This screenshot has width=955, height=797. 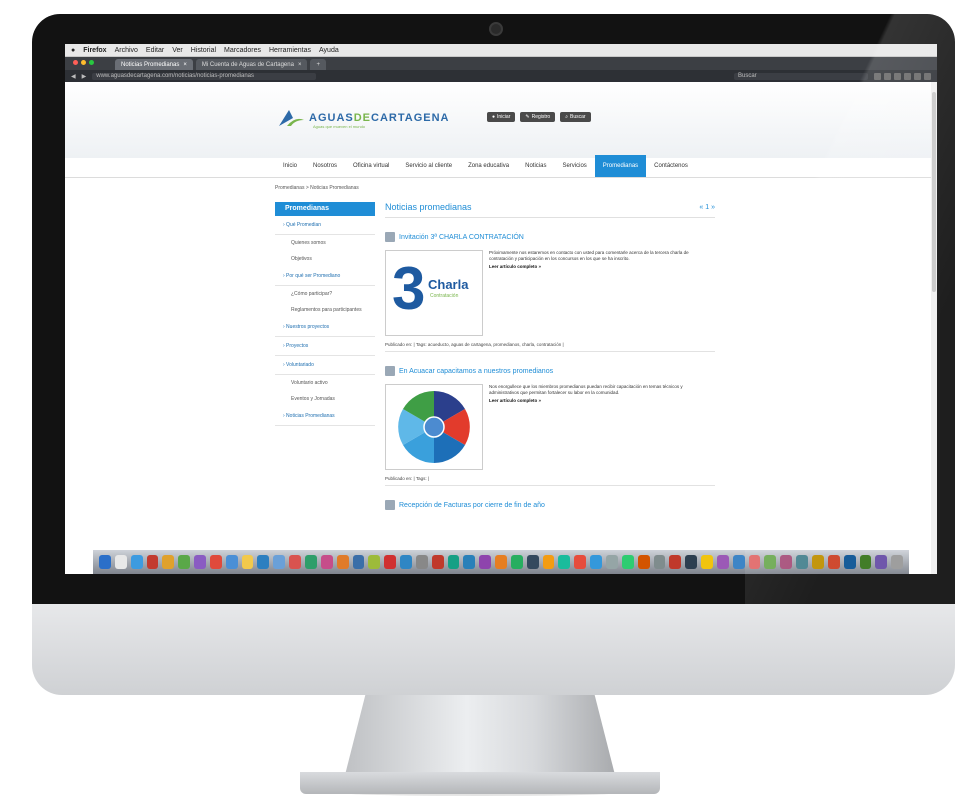 What do you see at coordinates (185, 65) in the screenshot?
I see `close-icon: ×` at bounding box center [185, 65].